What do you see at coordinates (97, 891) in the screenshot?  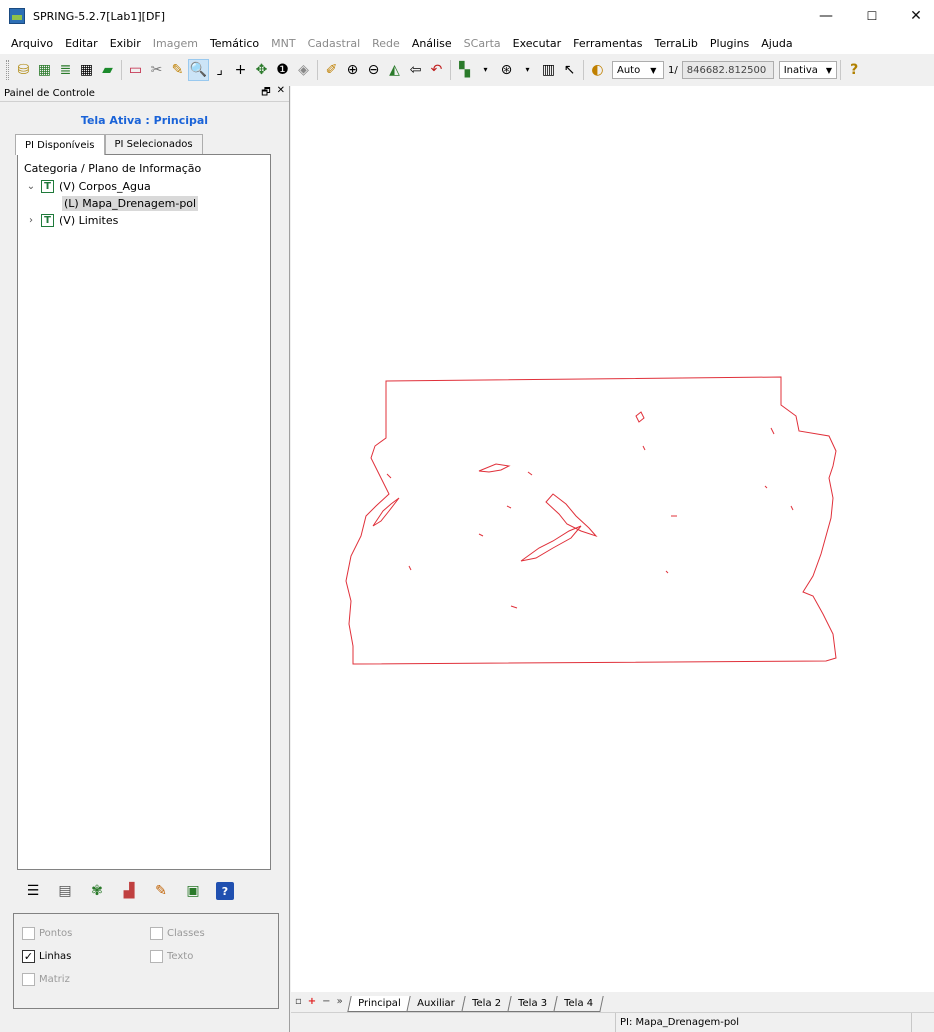 I see `visual-icon: ✾` at bounding box center [97, 891].